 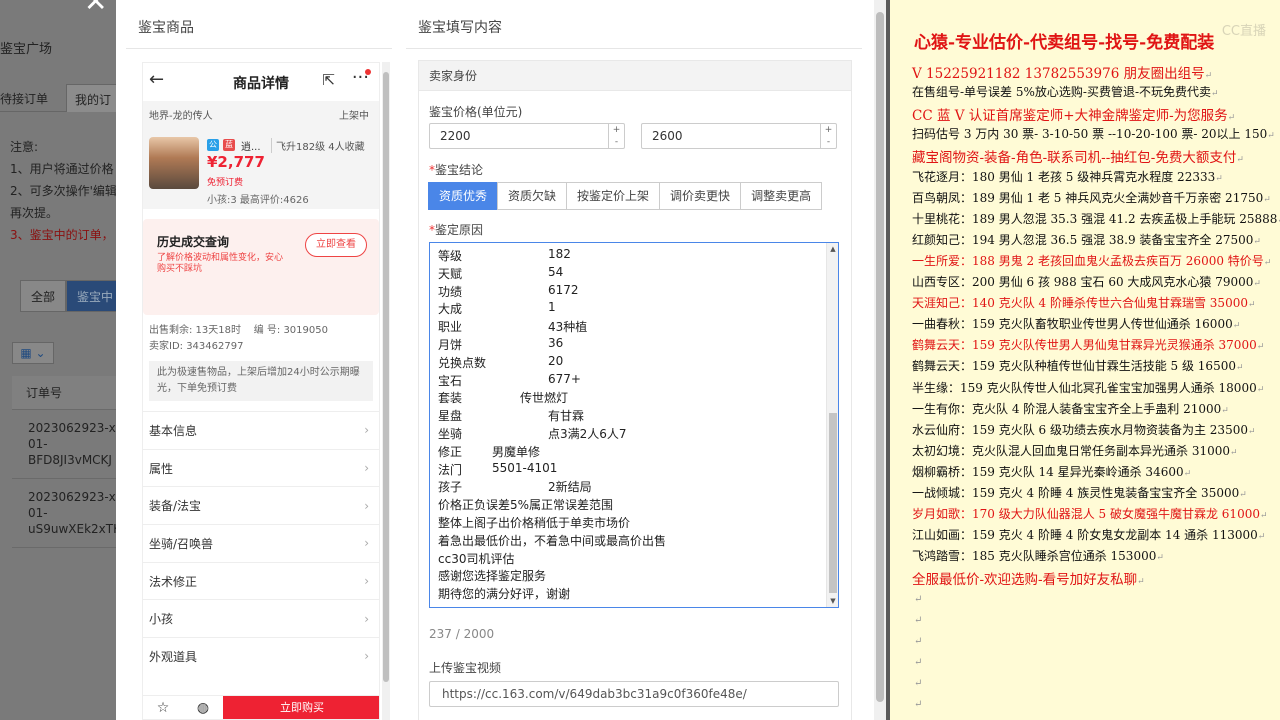 What do you see at coordinates (65, 98) in the screenshot?
I see `bg-tabs: 待接订单 我的订` at bounding box center [65, 98].